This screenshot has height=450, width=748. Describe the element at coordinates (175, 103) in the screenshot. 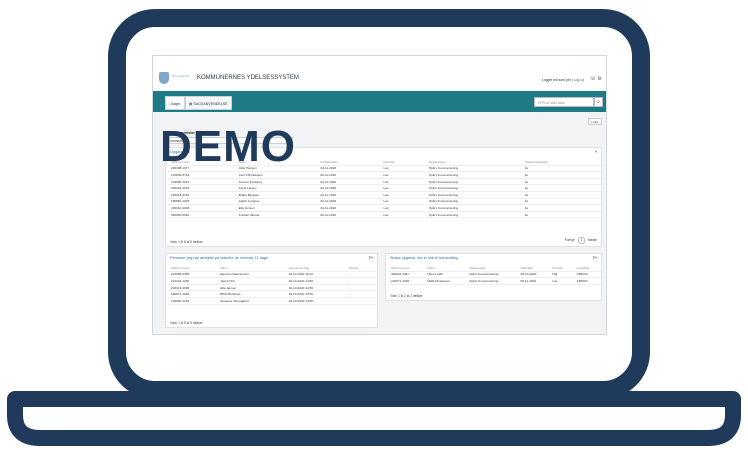

I see `tab-sager: ⌕Sager` at that location.